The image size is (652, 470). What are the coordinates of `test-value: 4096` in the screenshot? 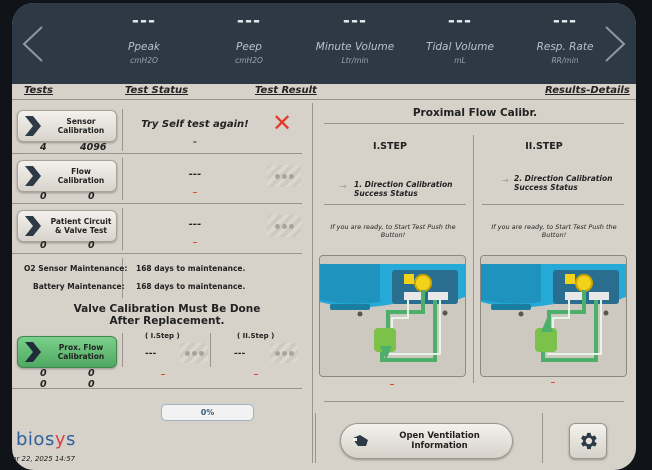 It's located at (93, 147).